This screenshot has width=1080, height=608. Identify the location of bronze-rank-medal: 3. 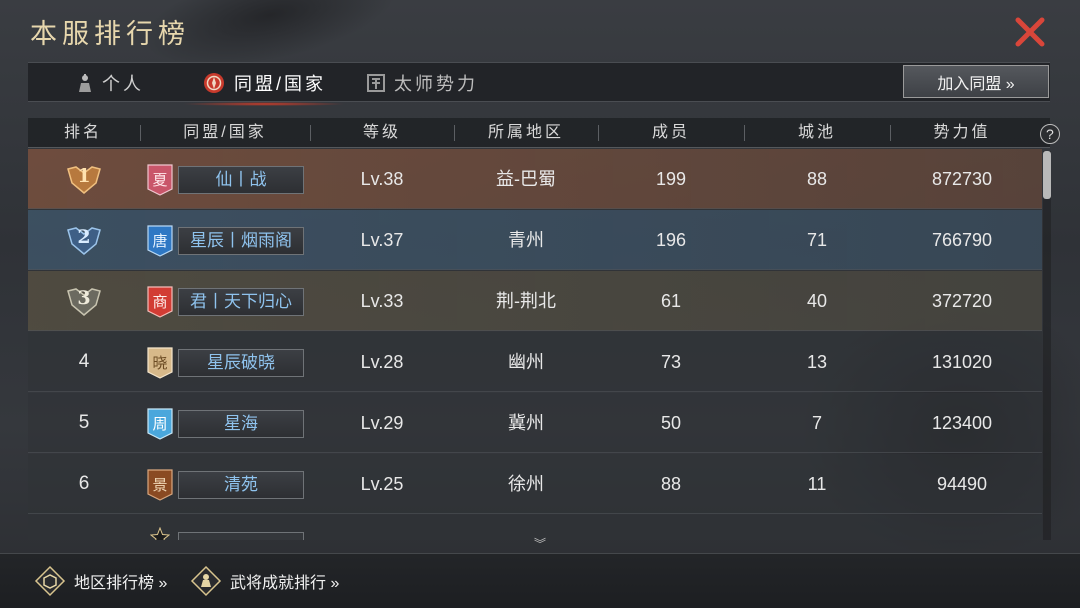
(84, 301).